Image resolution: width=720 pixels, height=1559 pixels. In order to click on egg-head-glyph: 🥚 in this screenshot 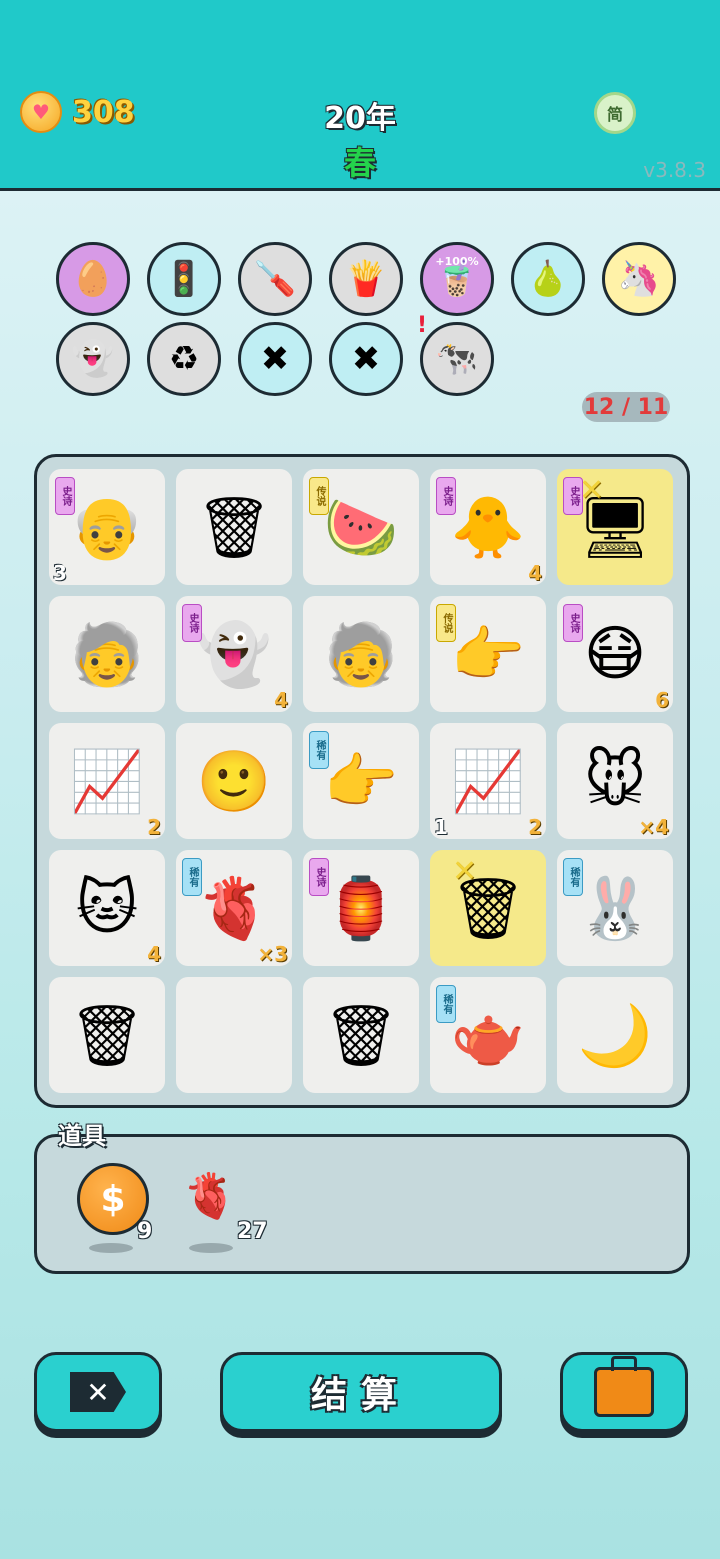, I will do `click(93, 279)`.